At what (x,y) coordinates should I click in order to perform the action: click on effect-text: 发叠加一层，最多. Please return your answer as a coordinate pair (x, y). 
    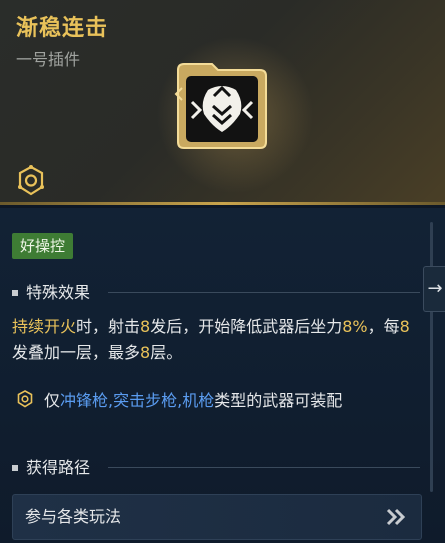
    Looking at the image, I should click on (76, 352).